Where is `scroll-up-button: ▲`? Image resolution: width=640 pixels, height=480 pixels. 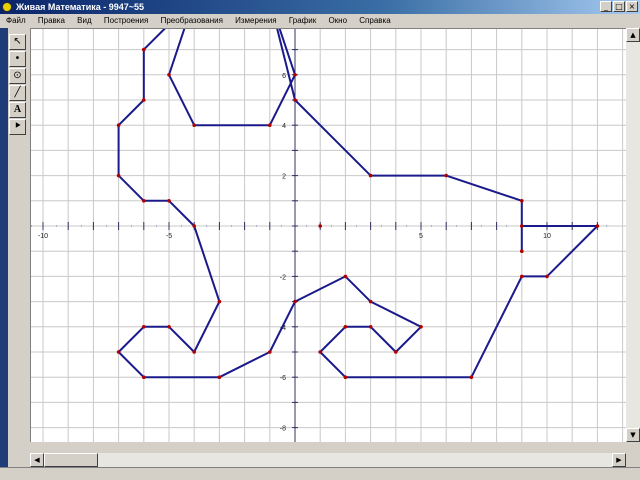
scroll-up-button: ▲ is located at coordinates (633, 35).